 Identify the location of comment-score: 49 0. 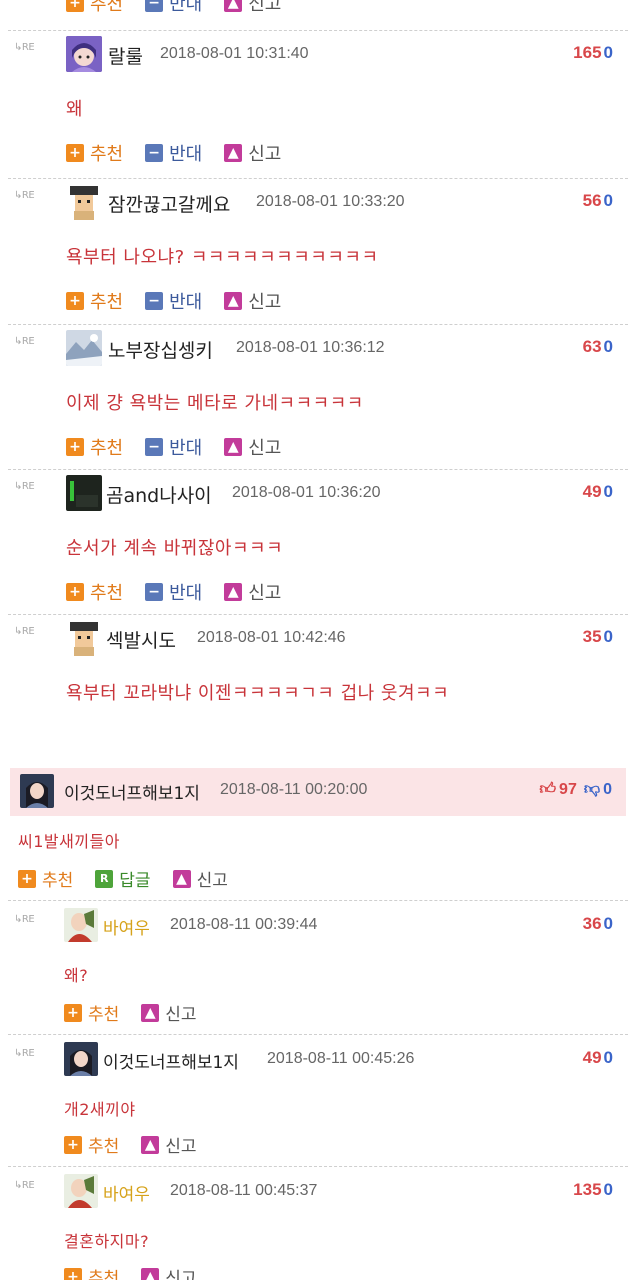
(597, 1057).